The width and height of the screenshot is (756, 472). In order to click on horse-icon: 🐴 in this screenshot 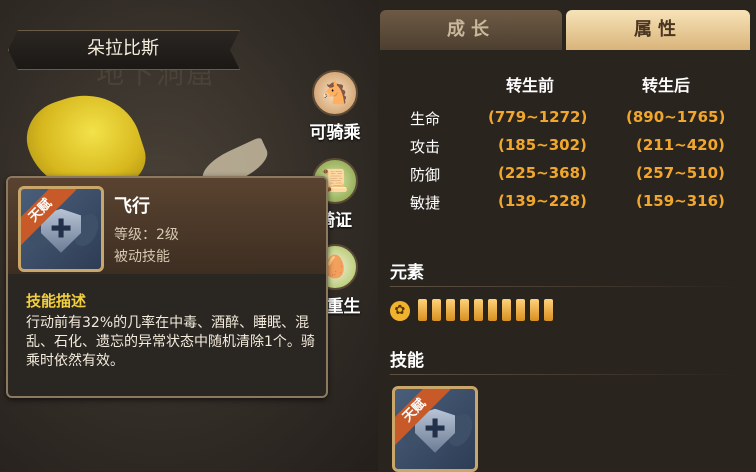, I will do `click(335, 93)`.